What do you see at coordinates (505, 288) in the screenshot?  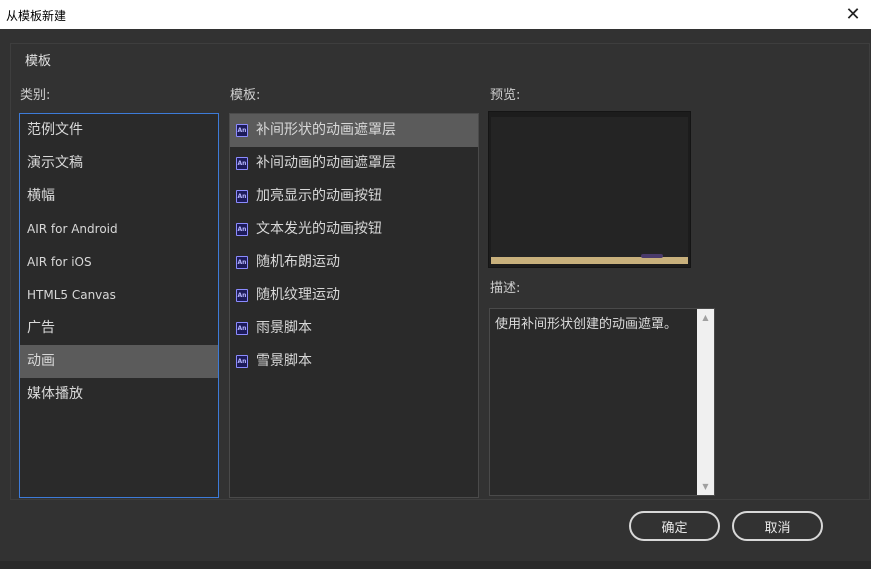 I see `description-label: 描述:` at bounding box center [505, 288].